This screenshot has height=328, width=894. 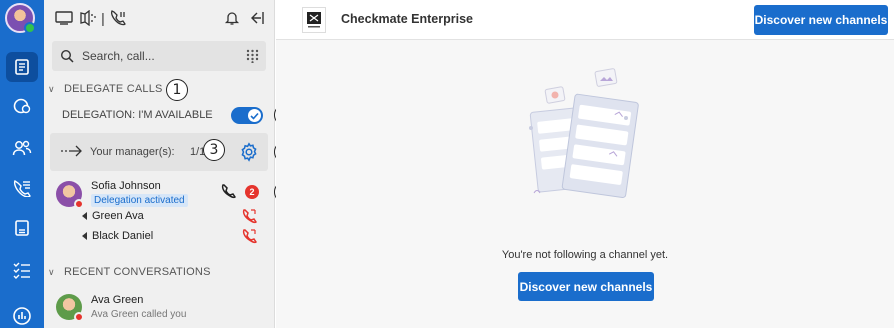 I want to click on rail-dial-history-icon, so click(x=22, y=106).